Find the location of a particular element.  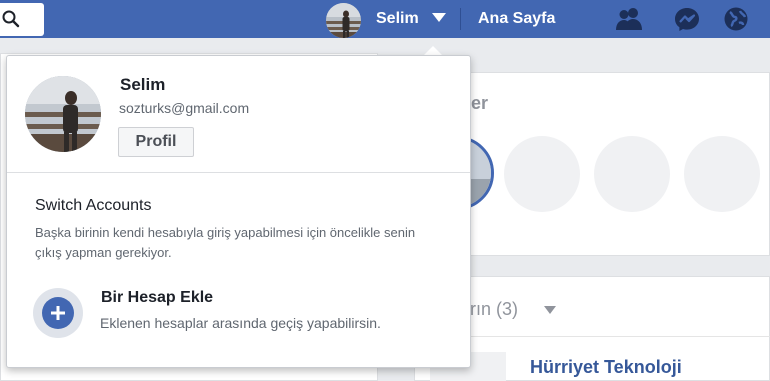

add-account-icon-wrapper is located at coordinates (58, 313).